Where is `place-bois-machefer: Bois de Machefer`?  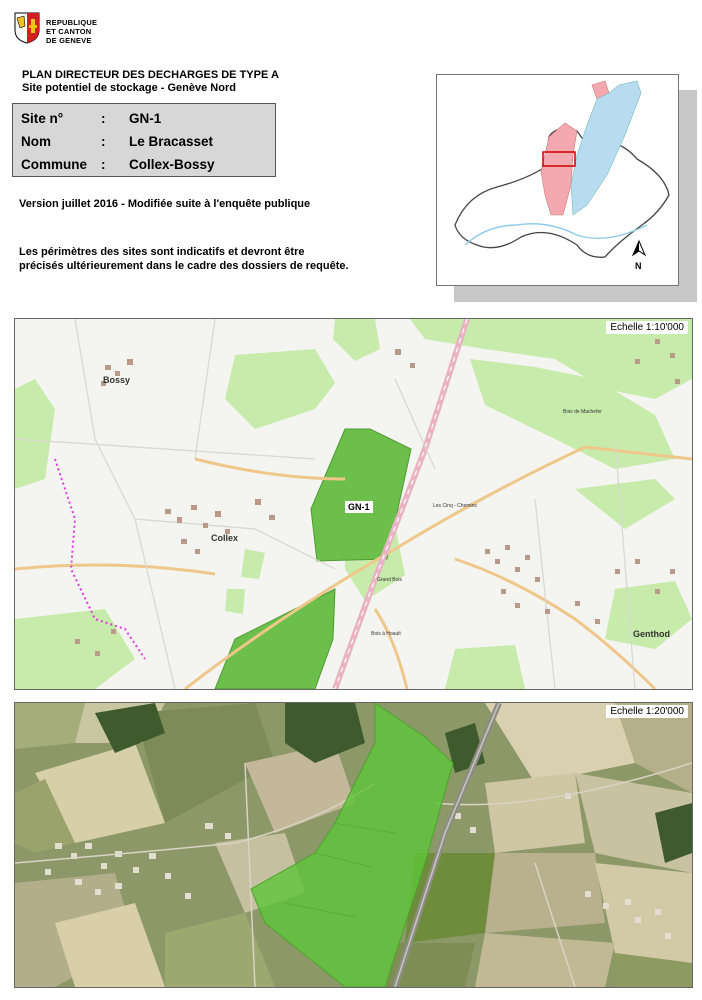 place-bois-machefer: Bois de Machefer is located at coordinates (582, 412).